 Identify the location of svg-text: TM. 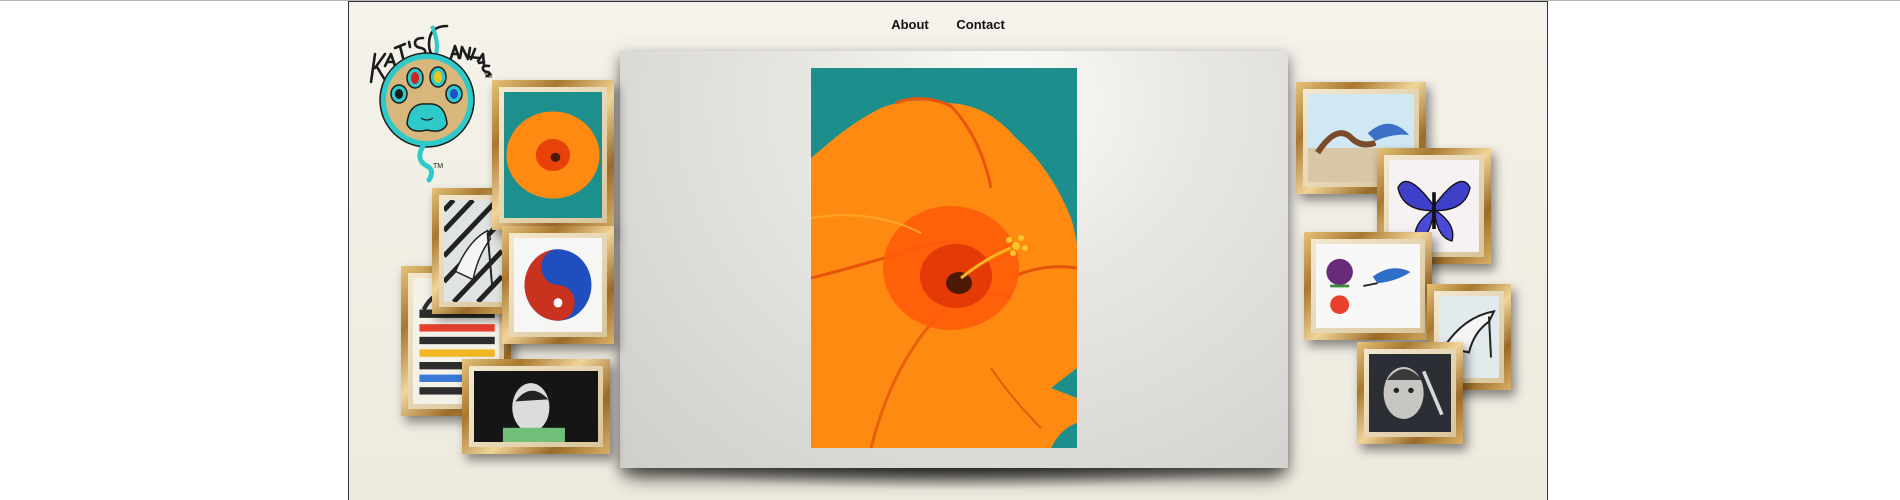
(438, 166).